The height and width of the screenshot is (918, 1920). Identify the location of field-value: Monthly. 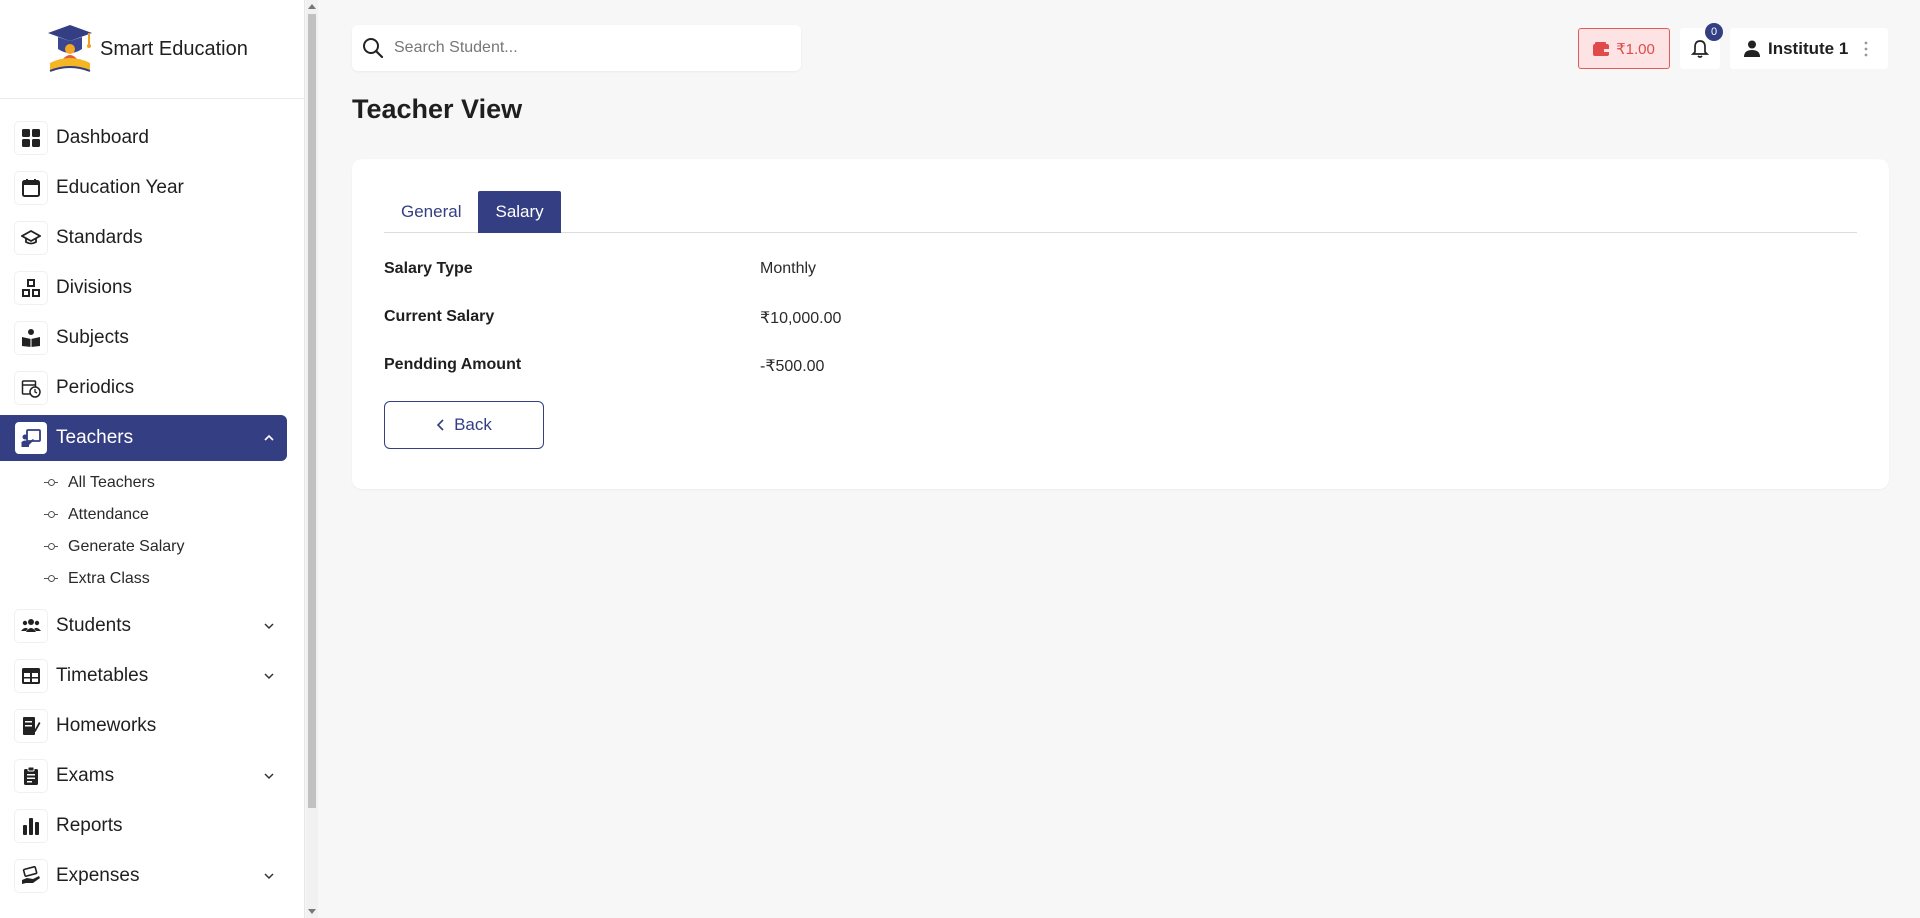
(788, 268).